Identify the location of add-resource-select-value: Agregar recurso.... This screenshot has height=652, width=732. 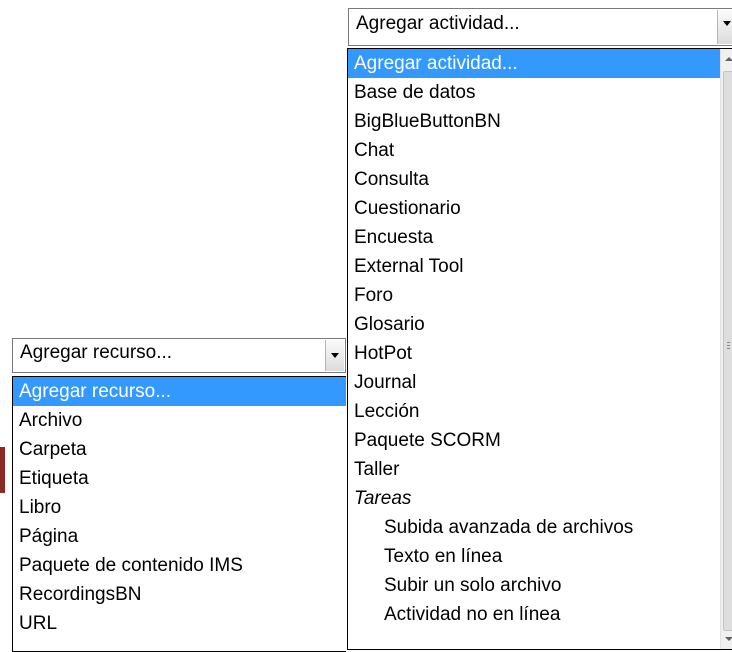
(96, 352).